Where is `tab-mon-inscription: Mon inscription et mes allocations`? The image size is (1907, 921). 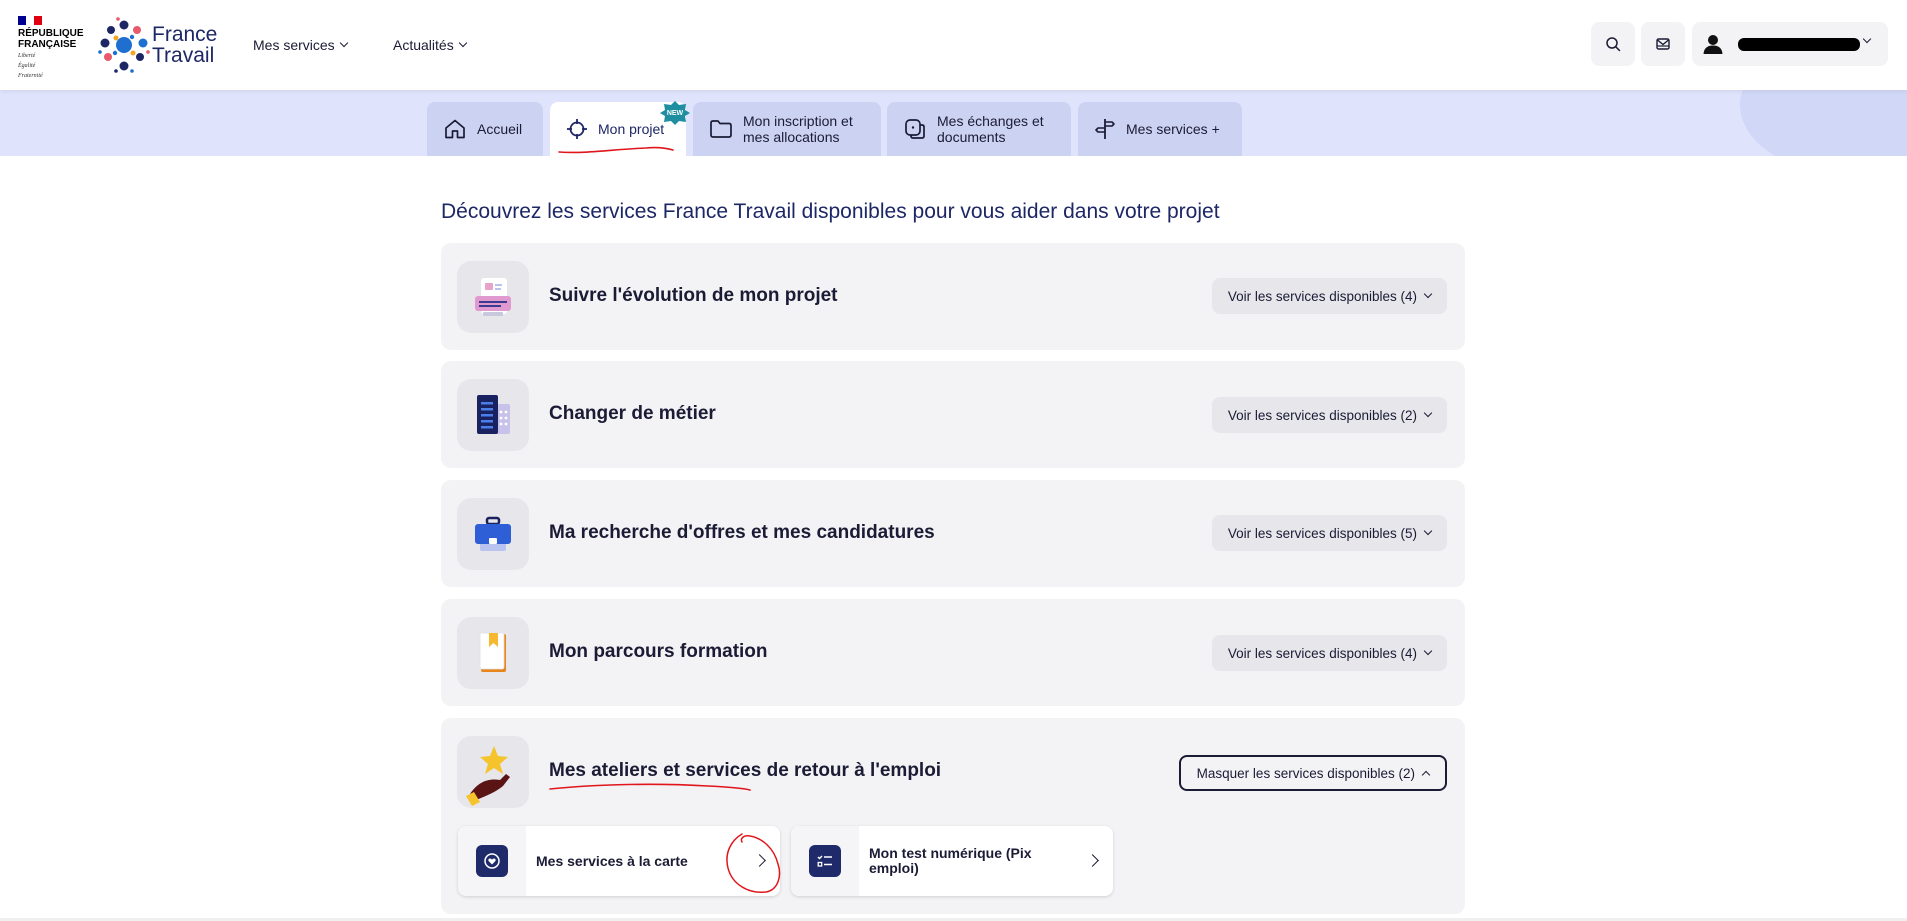
tab-mon-inscription: Mon inscription et mes allocations is located at coordinates (787, 129).